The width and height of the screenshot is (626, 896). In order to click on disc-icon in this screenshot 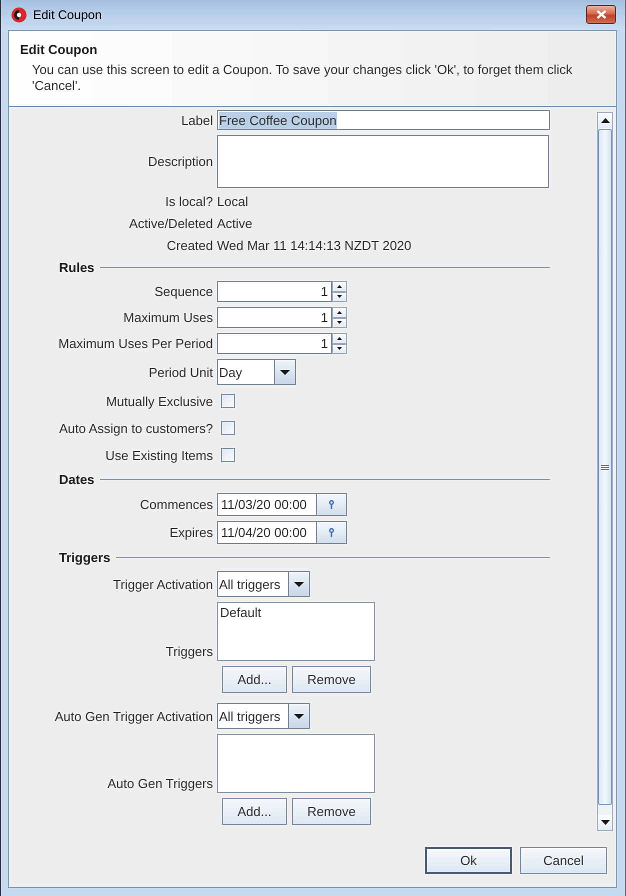, I will do `click(19, 15)`.